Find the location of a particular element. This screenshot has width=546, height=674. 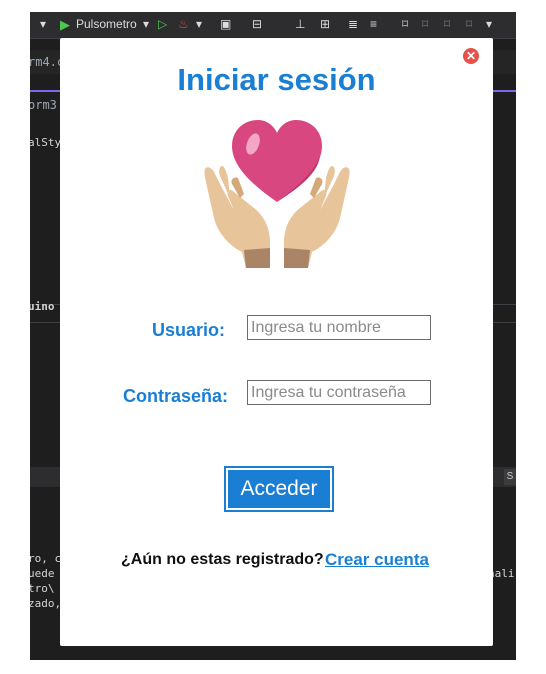

bookmark-clear-icon: ⌑ is located at coordinates (469, 24).